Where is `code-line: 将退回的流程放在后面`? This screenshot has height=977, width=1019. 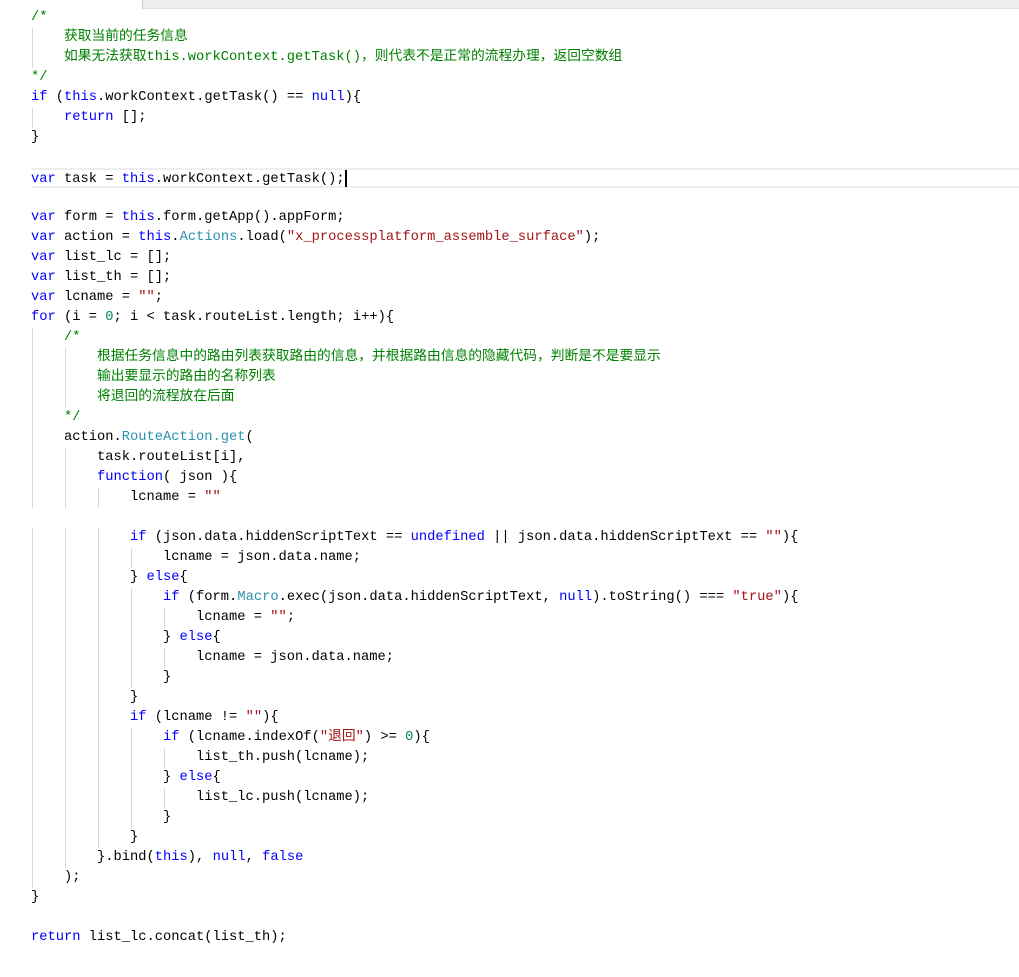 code-line: 将退回的流程放在后面 is located at coordinates (133, 398).